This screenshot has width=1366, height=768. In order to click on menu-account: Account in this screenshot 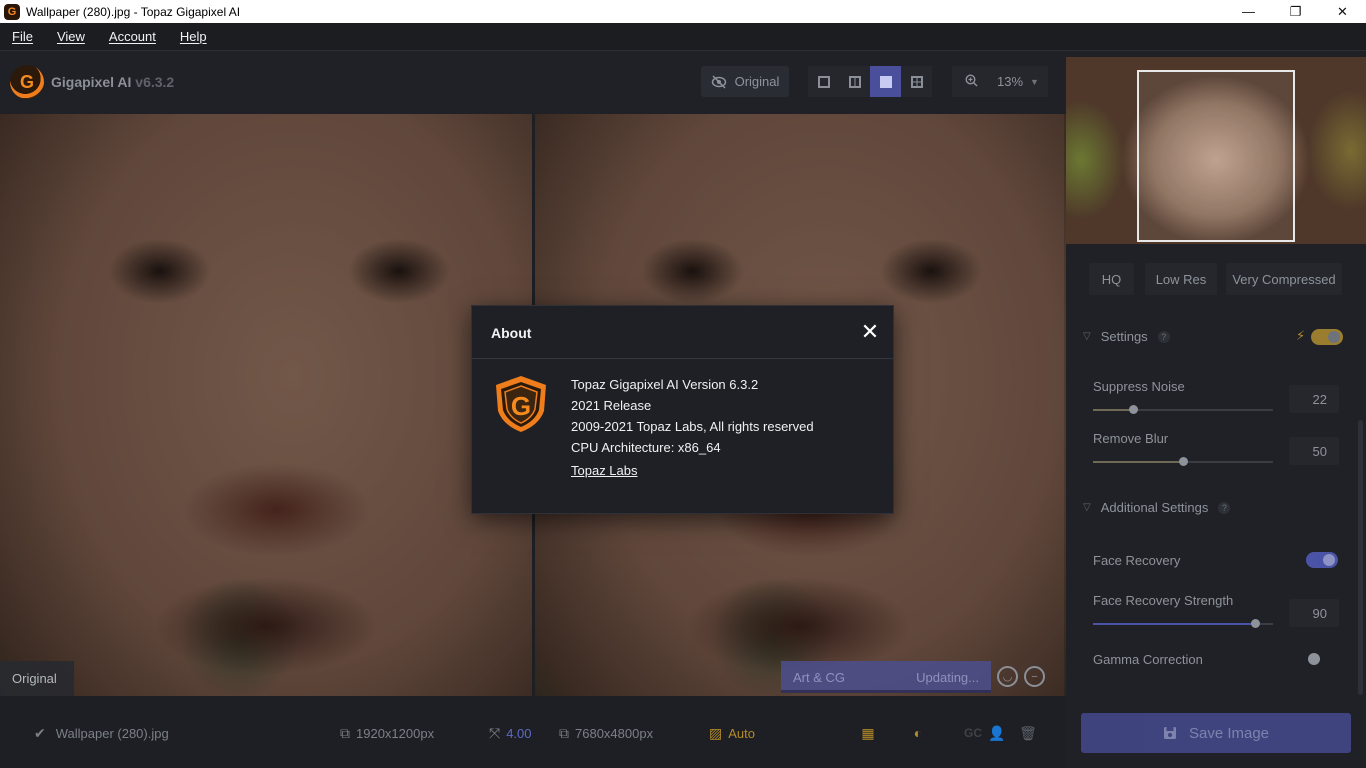, I will do `click(132, 36)`.